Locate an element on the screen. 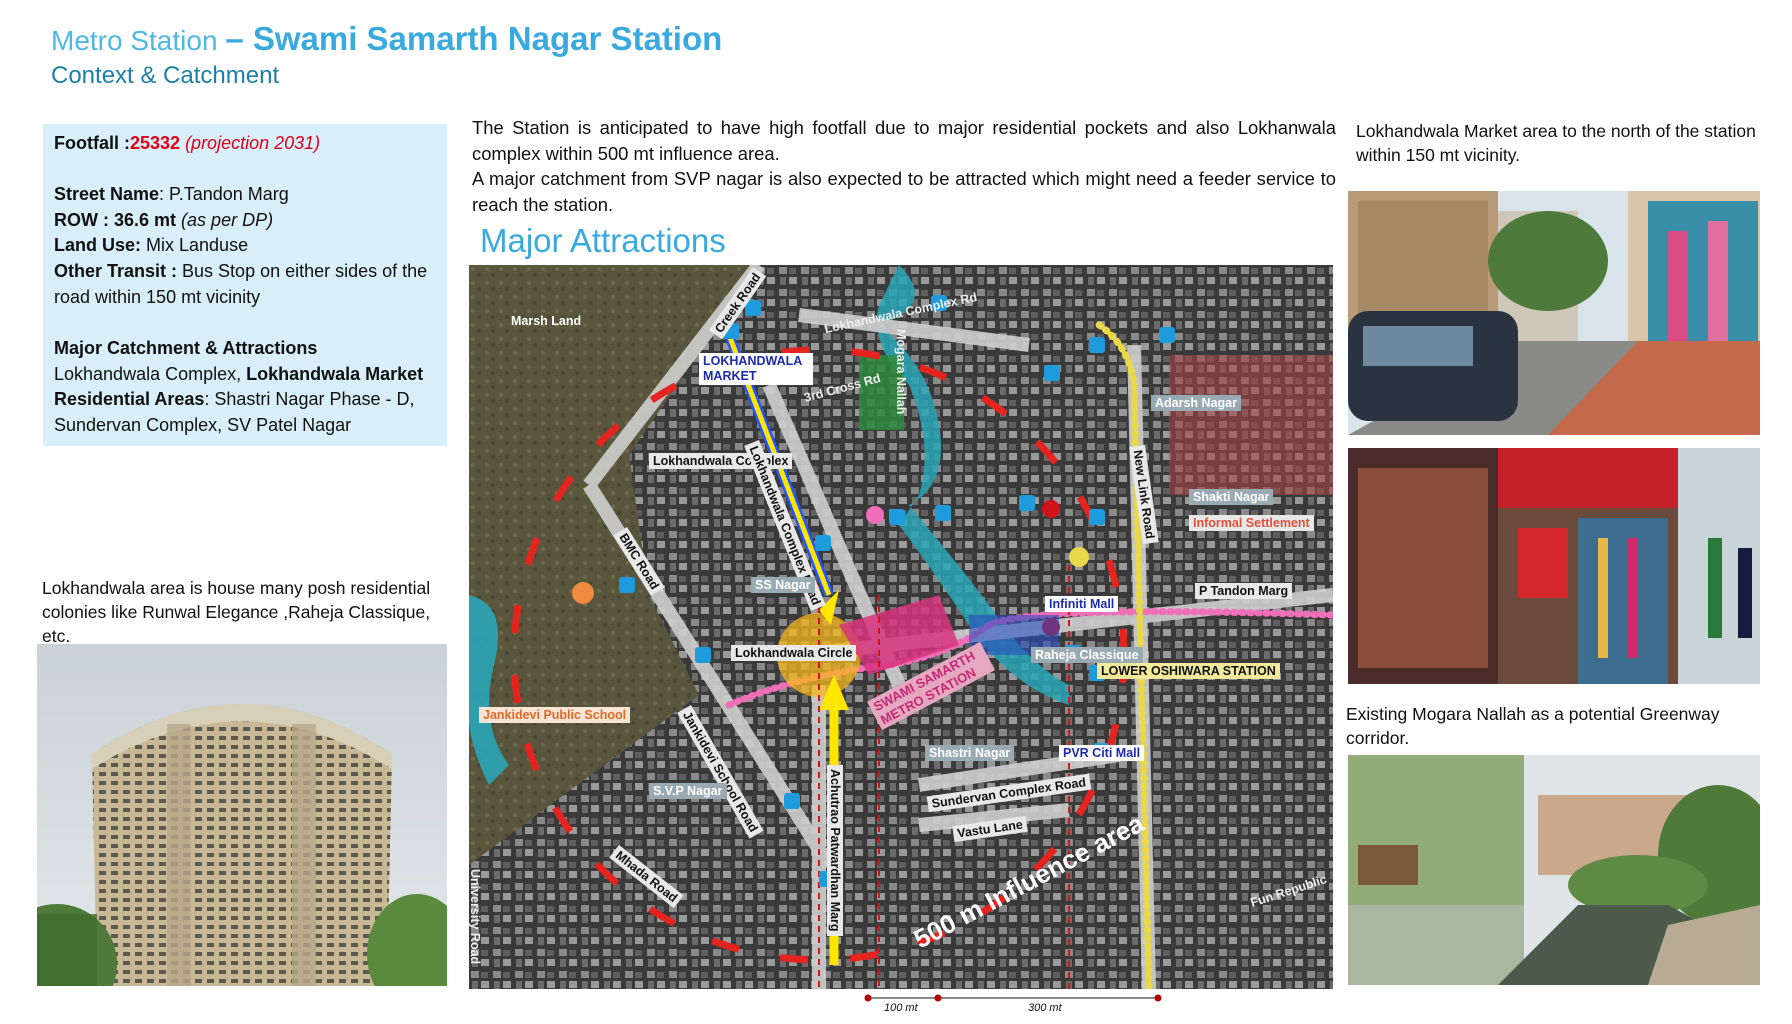 This screenshot has height=1024, width=1792. footfall-value: 25332 is located at coordinates (155, 143).